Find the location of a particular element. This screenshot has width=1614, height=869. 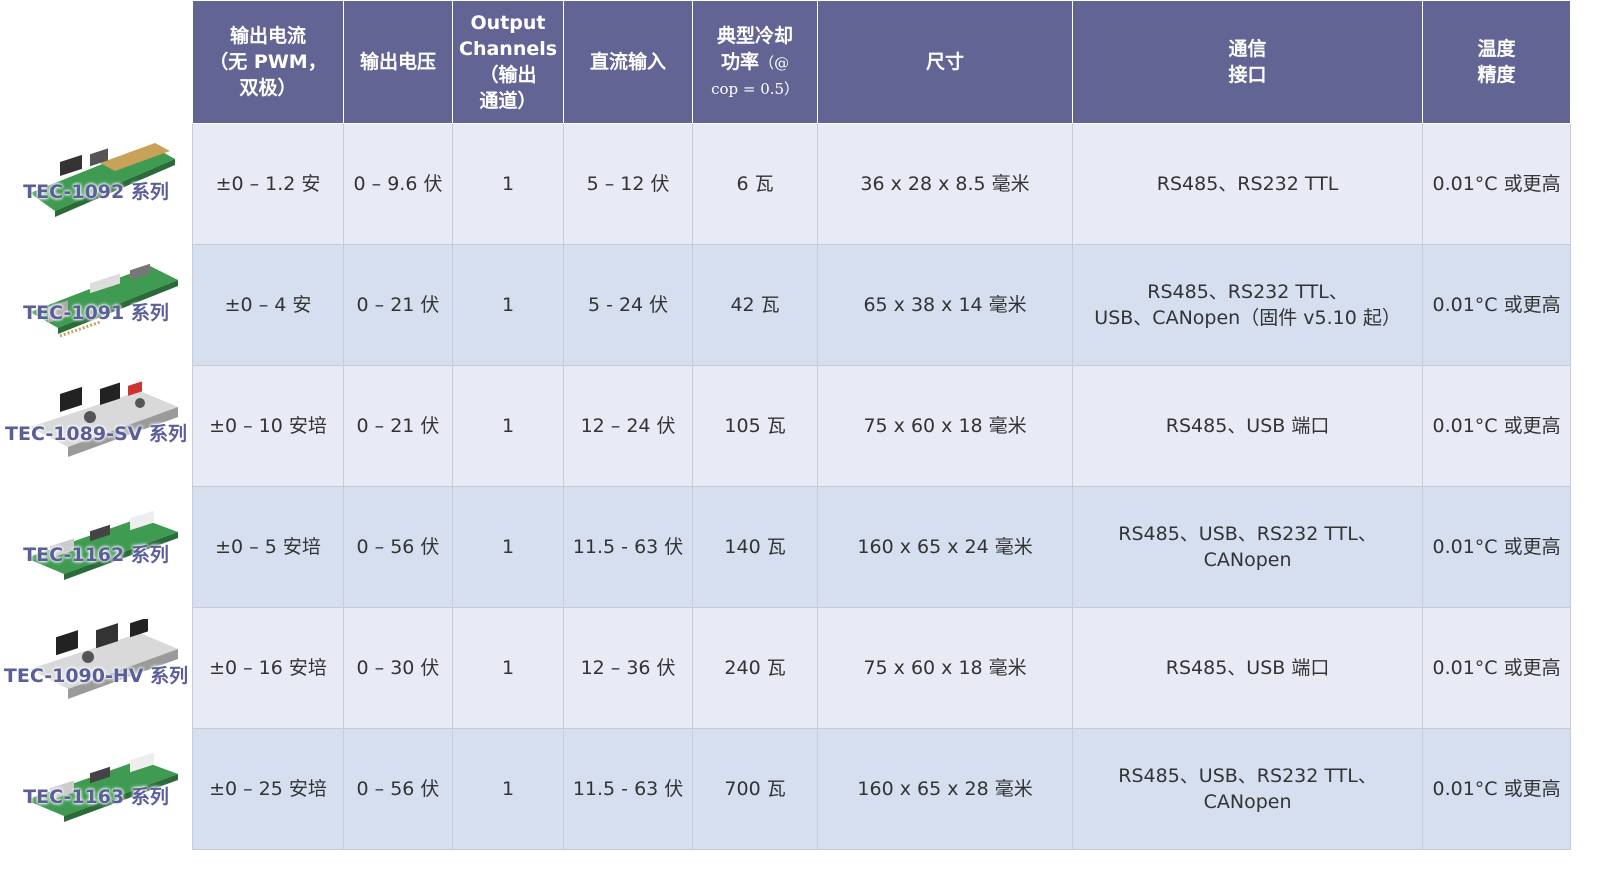

product-image-cell: TEC-1163 系列 is located at coordinates (96, 788).